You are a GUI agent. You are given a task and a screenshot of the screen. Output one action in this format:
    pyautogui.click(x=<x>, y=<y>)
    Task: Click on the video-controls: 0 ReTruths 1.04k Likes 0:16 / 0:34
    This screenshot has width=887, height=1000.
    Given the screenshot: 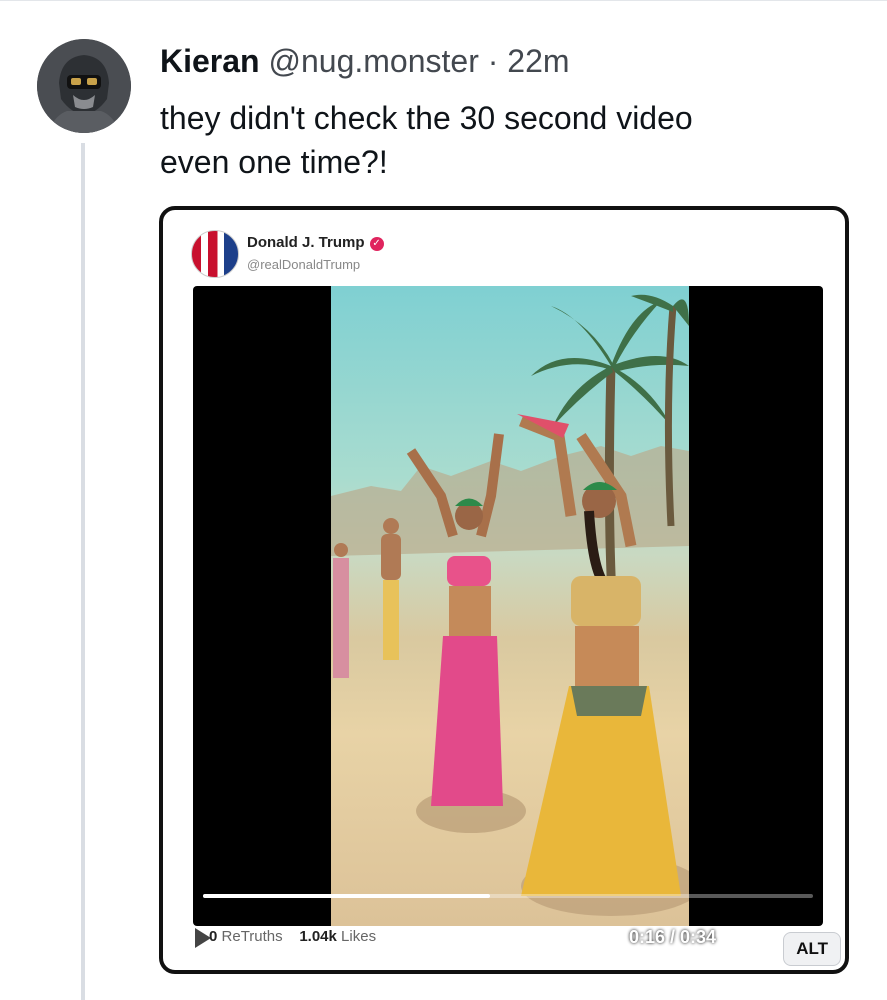 What is the action you would take?
    pyautogui.click(x=508, y=942)
    